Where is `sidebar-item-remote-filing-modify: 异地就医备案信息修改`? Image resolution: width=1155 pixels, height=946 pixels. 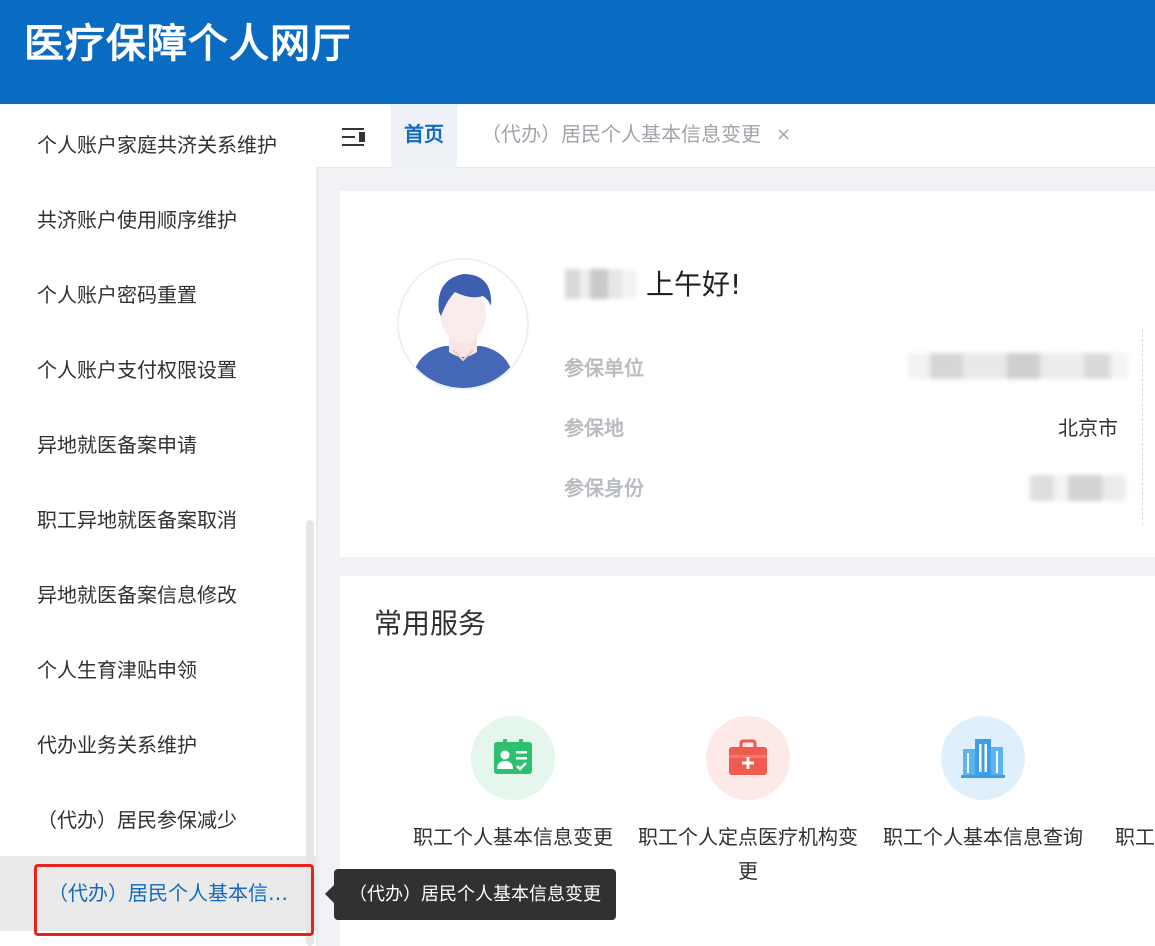 sidebar-item-remote-filing-modify: 异地就医备案信息修改 is located at coordinates (158, 595).